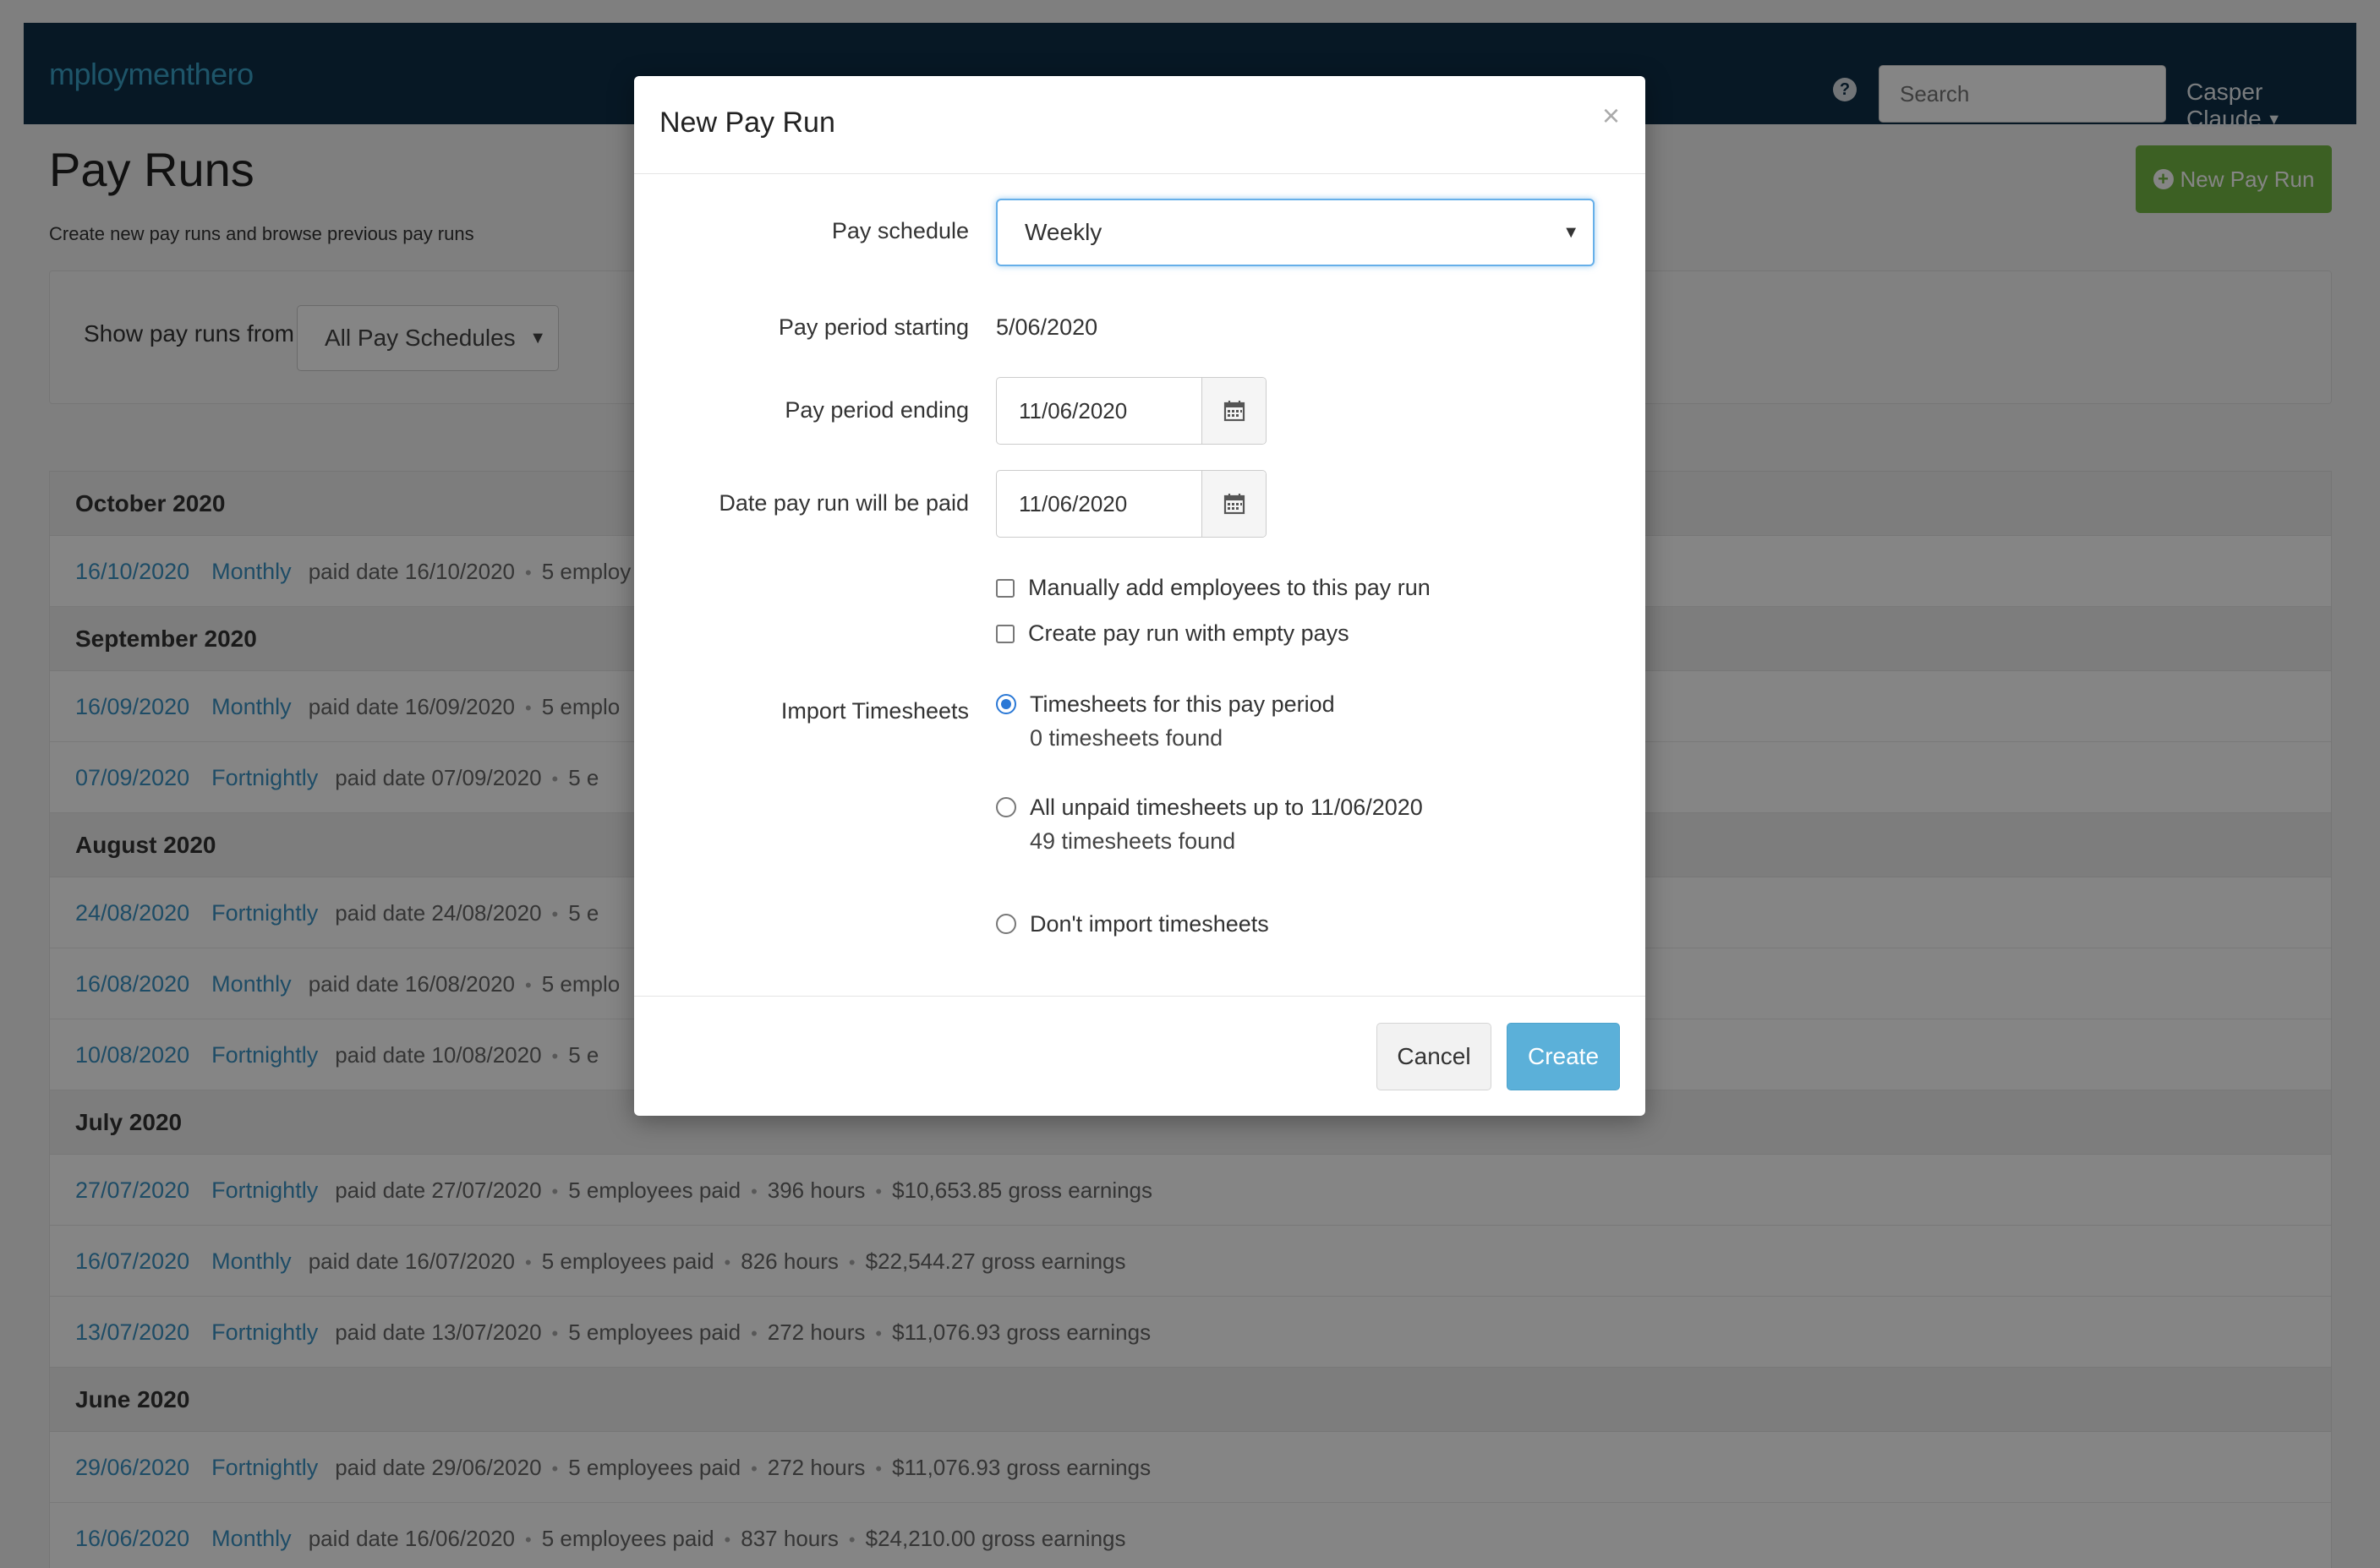  Describe the element at coordinates (1182, 704) in the screenshot. I see `option-period-label: Timesheets for this pay period` at that location.